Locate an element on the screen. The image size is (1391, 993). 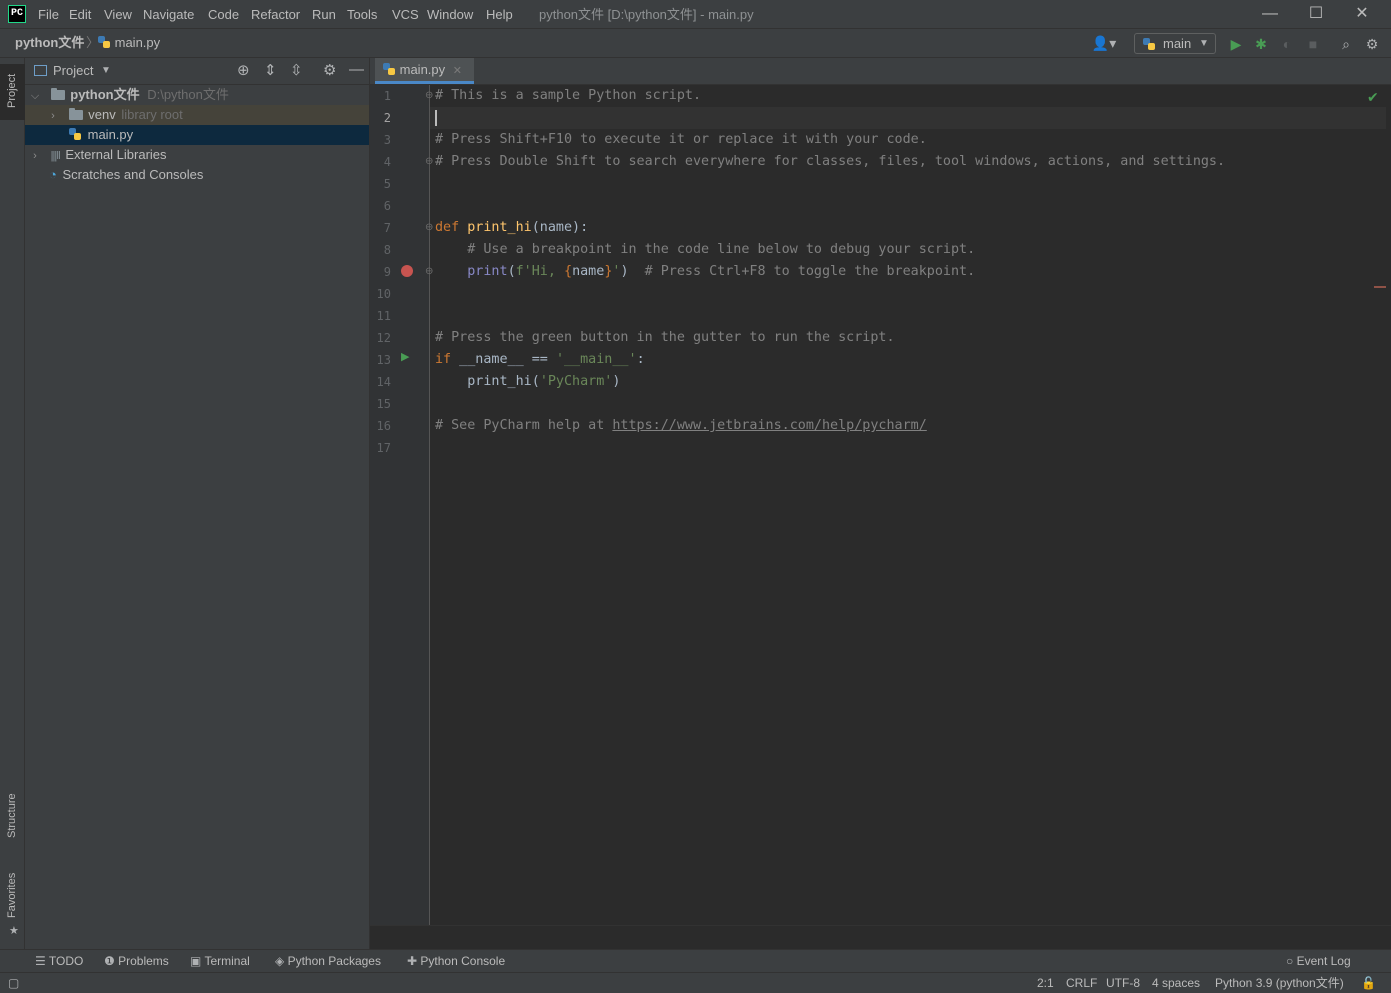
code-text: : is located at coordinates (640, 359).